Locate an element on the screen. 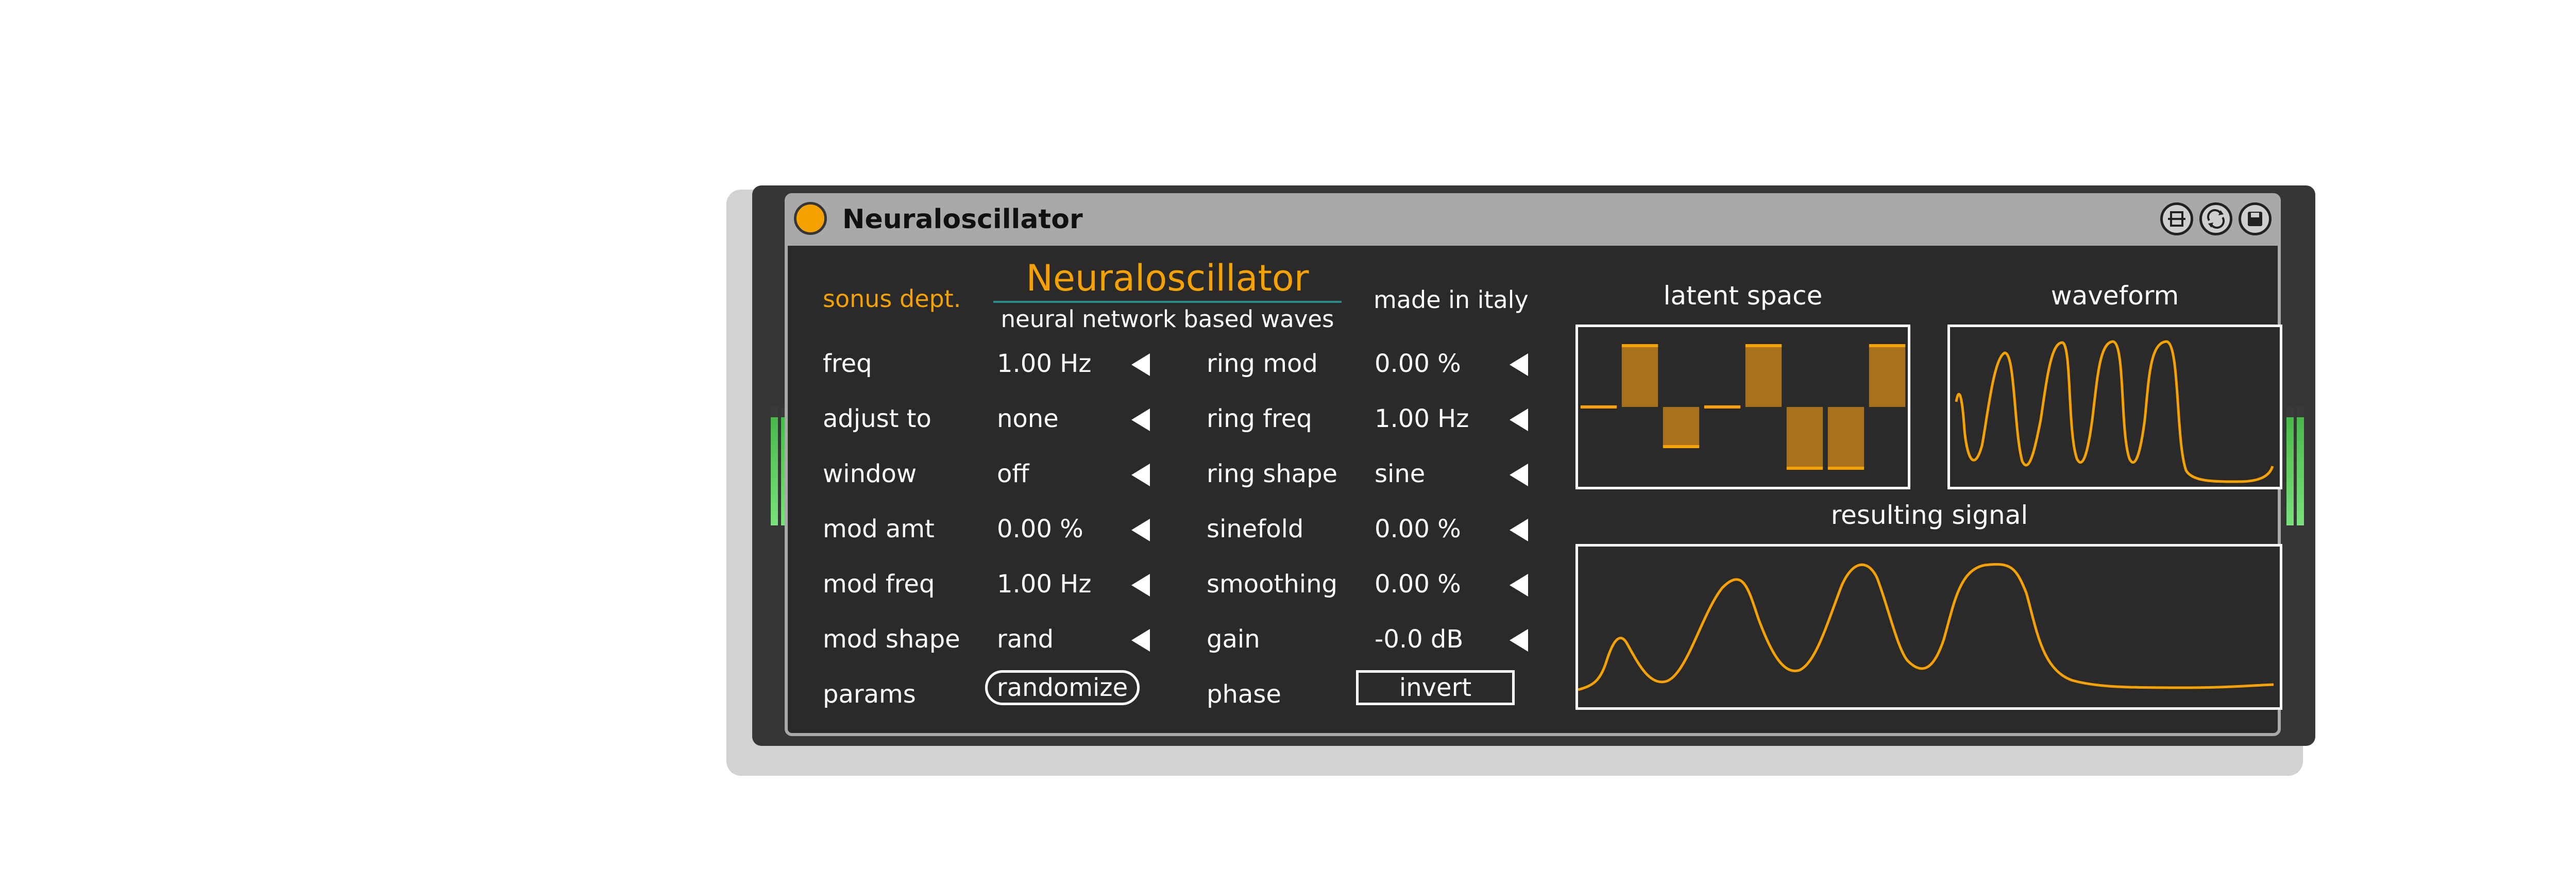  window-arrow is located at coordinates (1140, 475).